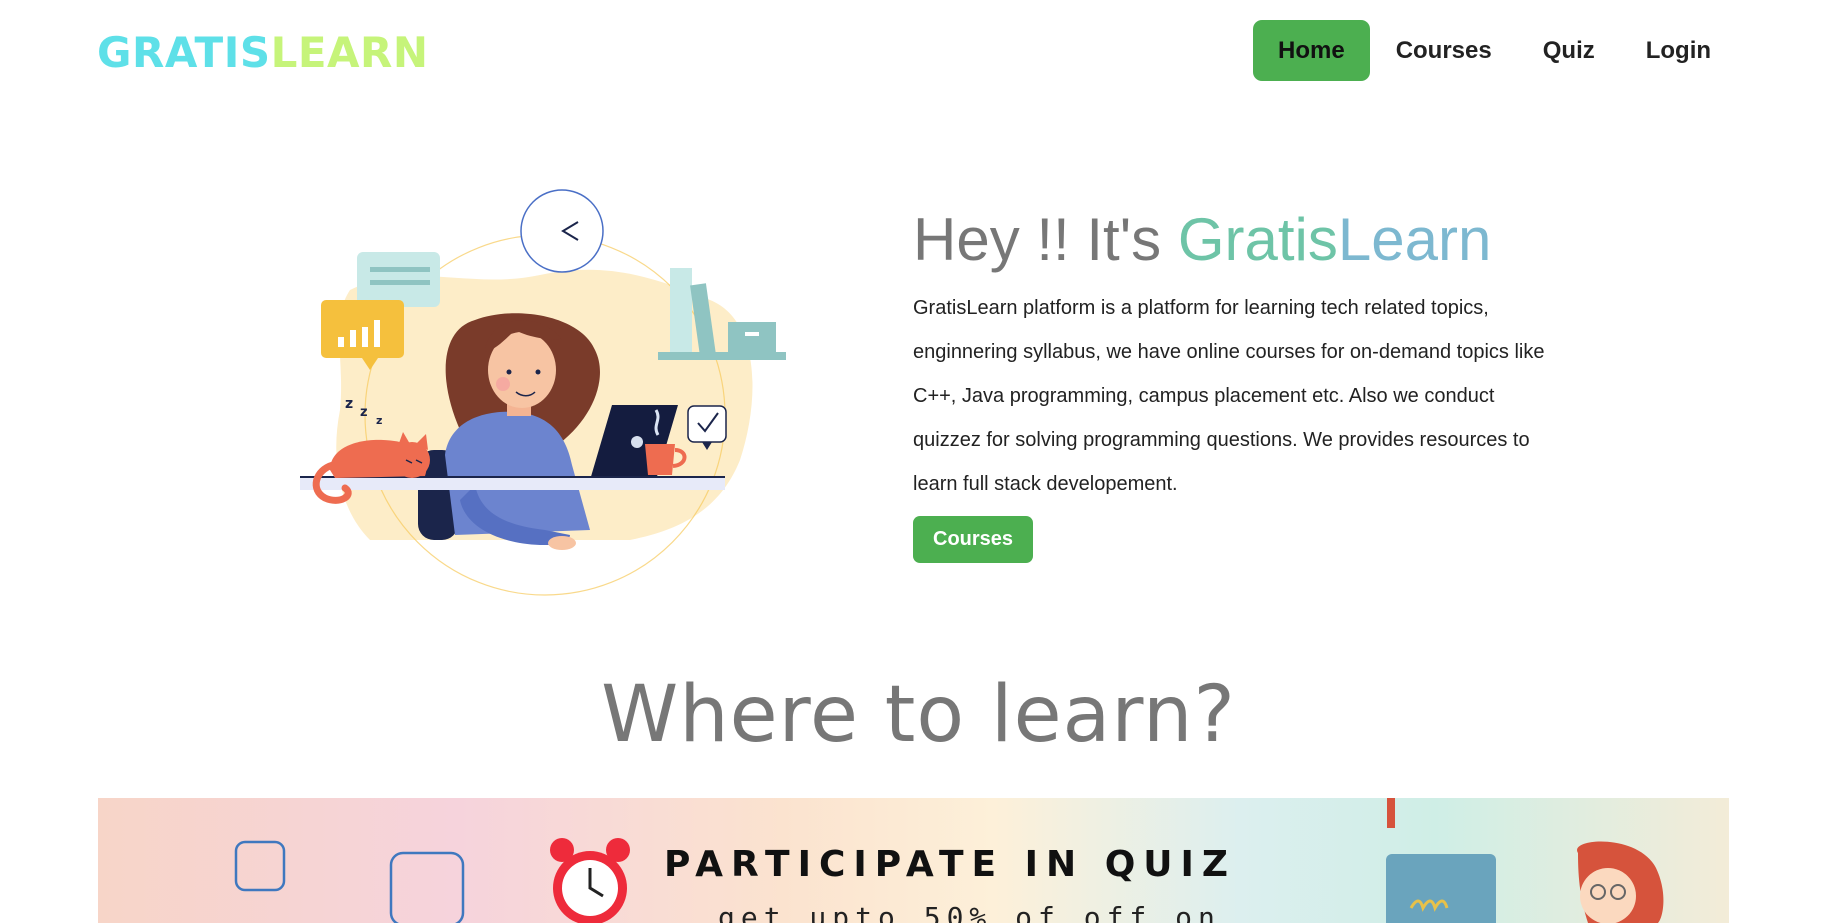 The height and width of the screenshot is (923, 1837). Describe the element at coordinates (184, 52) in the screenshot. I see `logo-part-gratis: GRATIS` at that location.